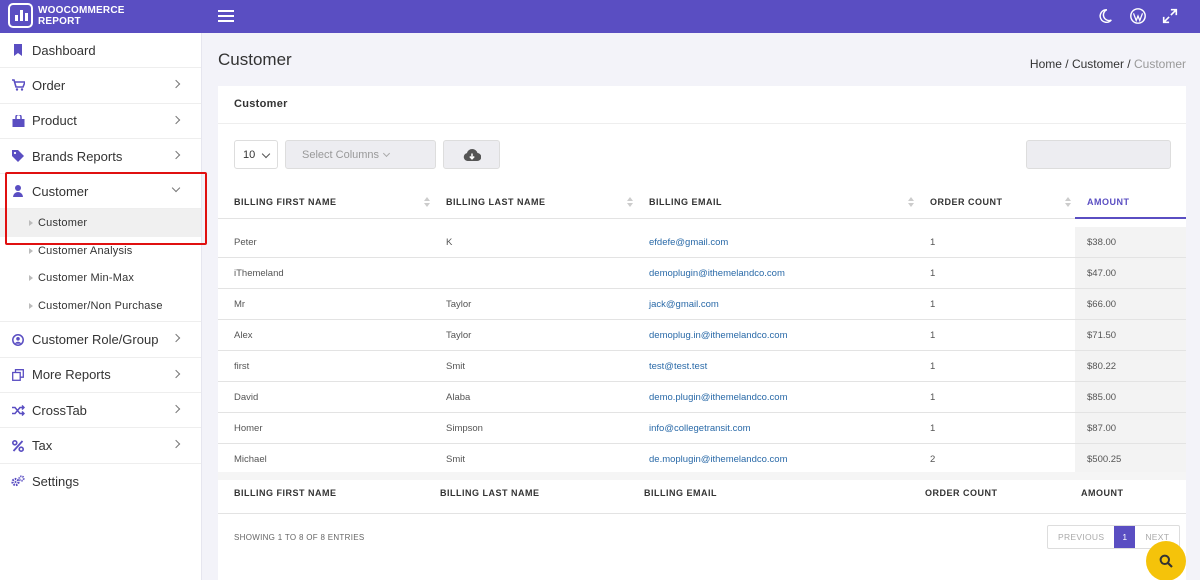 This screenshot has height=580, width=1200. Describe the element at coordinates (18, 481) in the screenshot. I see `gears-icon` at that location.